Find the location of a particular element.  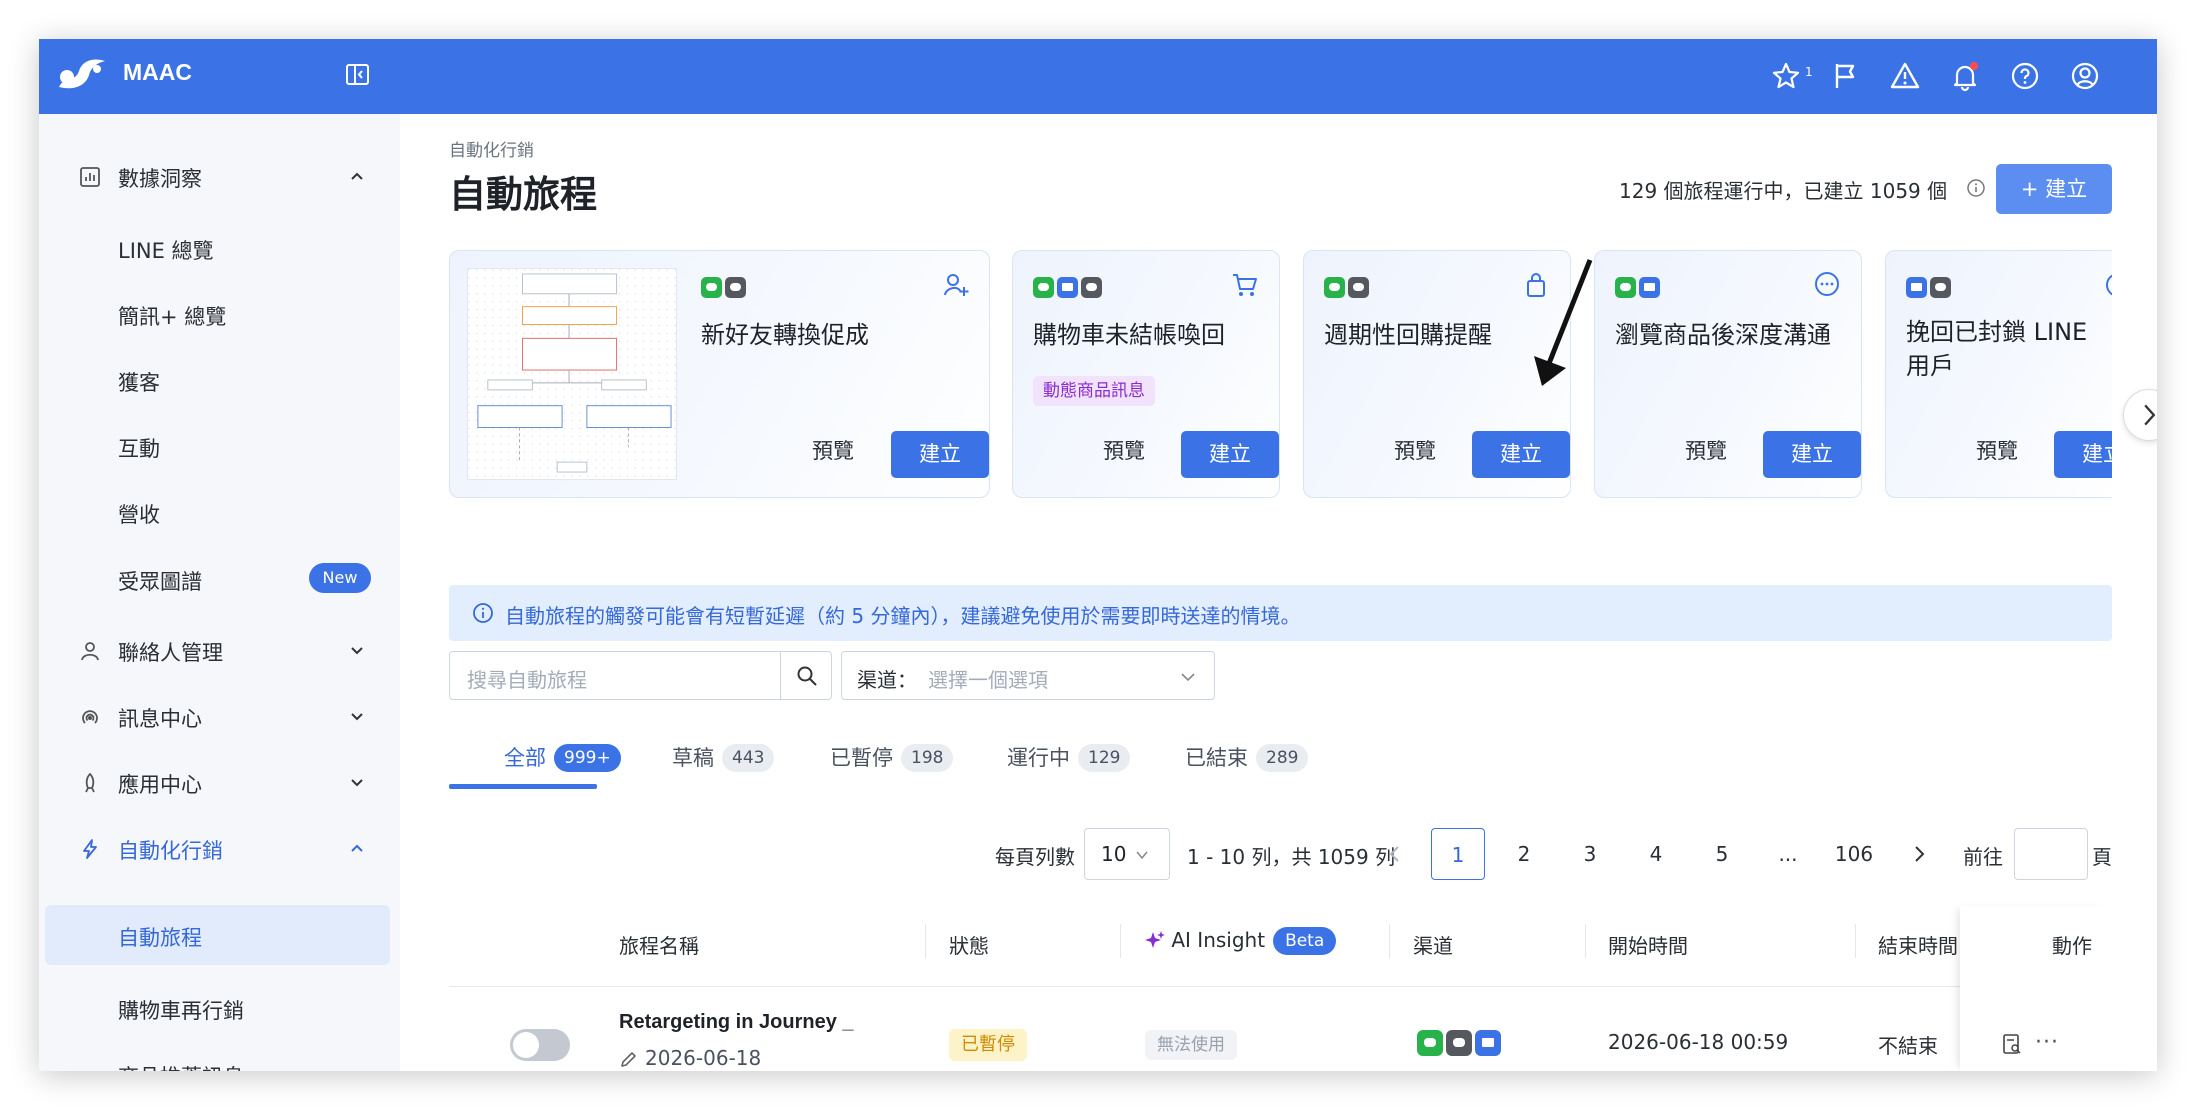

page-3: 3 is located at coordinates (1590, 854).